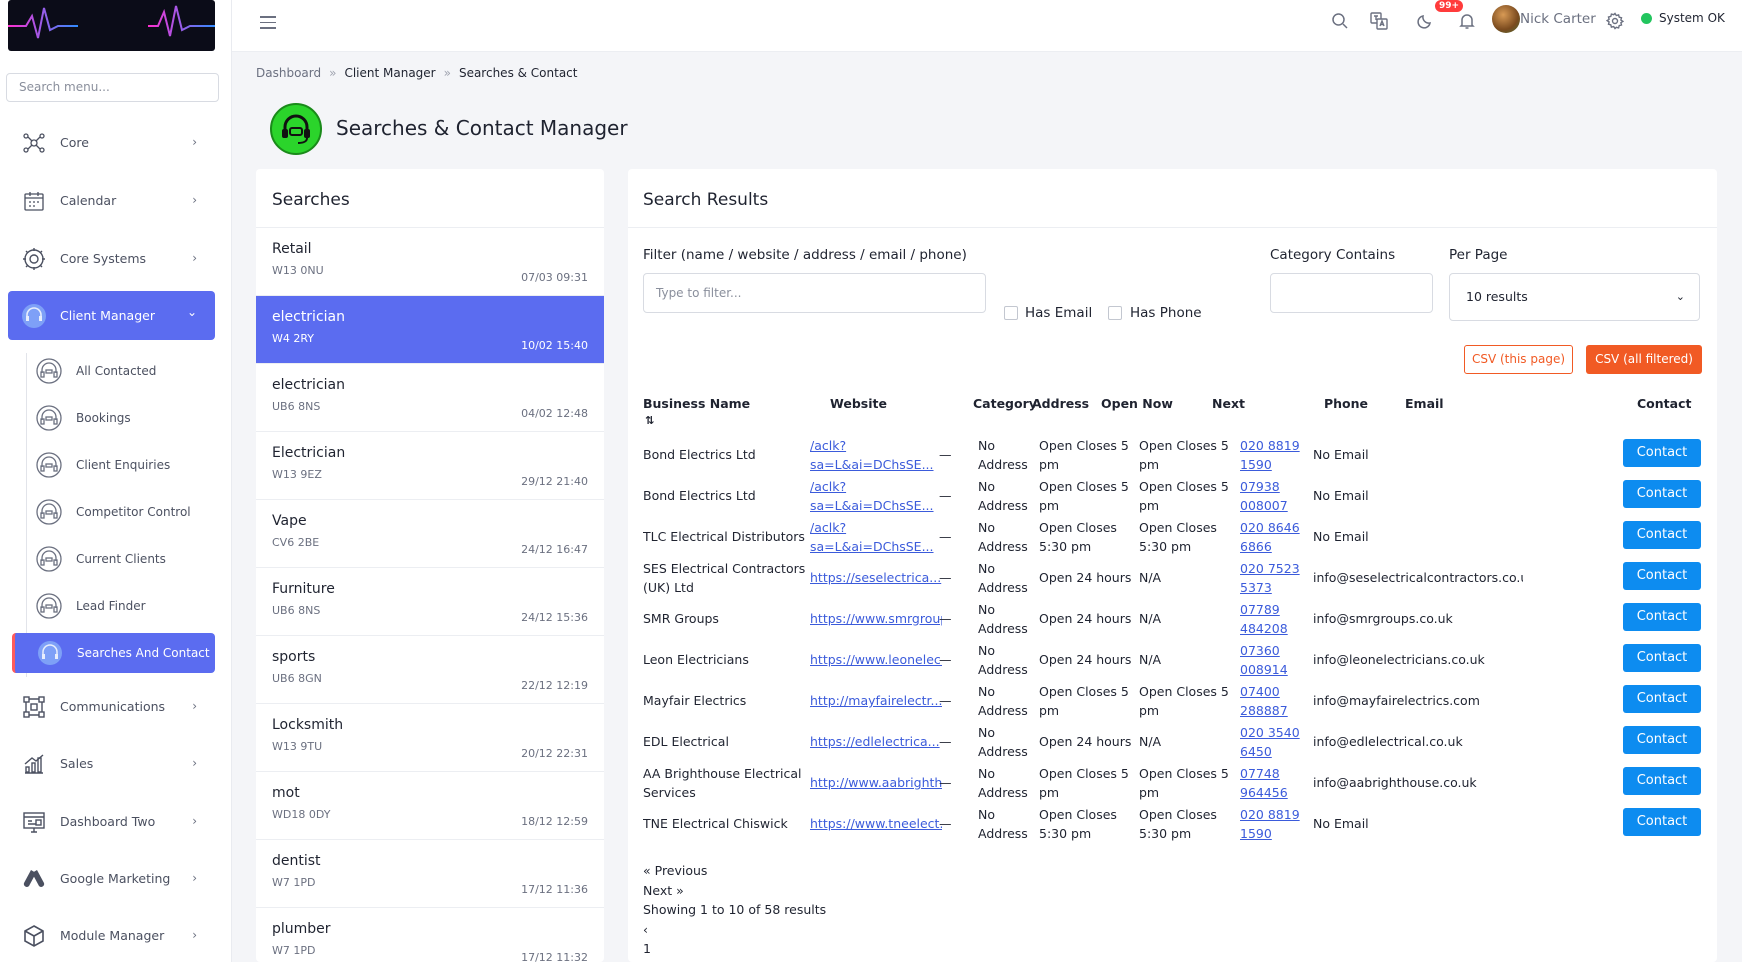 The image size is (1742, 962). I want to click on avatar, so click(1506, 19).